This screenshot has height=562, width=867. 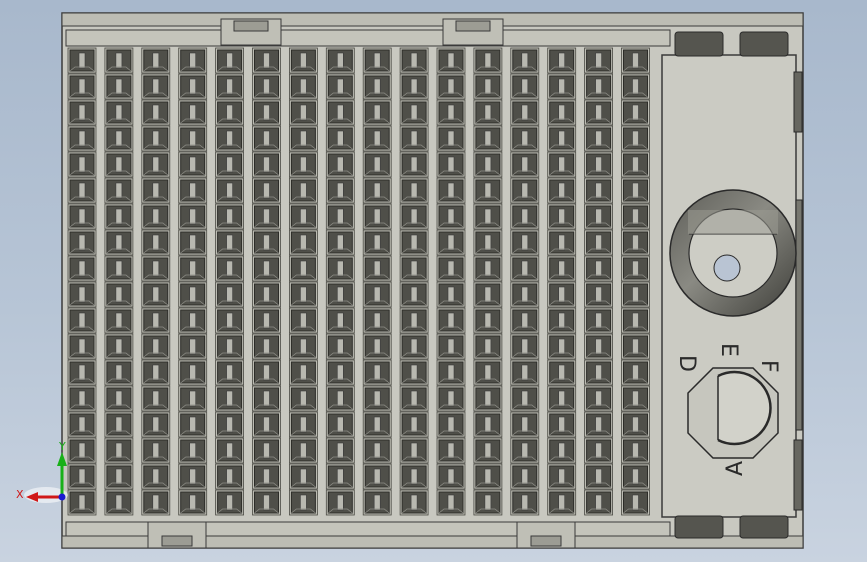 What do you see at coordinates (798, 475) in the screenshot?
I see `side-slot-bottom` at bounding box center [798, 475].